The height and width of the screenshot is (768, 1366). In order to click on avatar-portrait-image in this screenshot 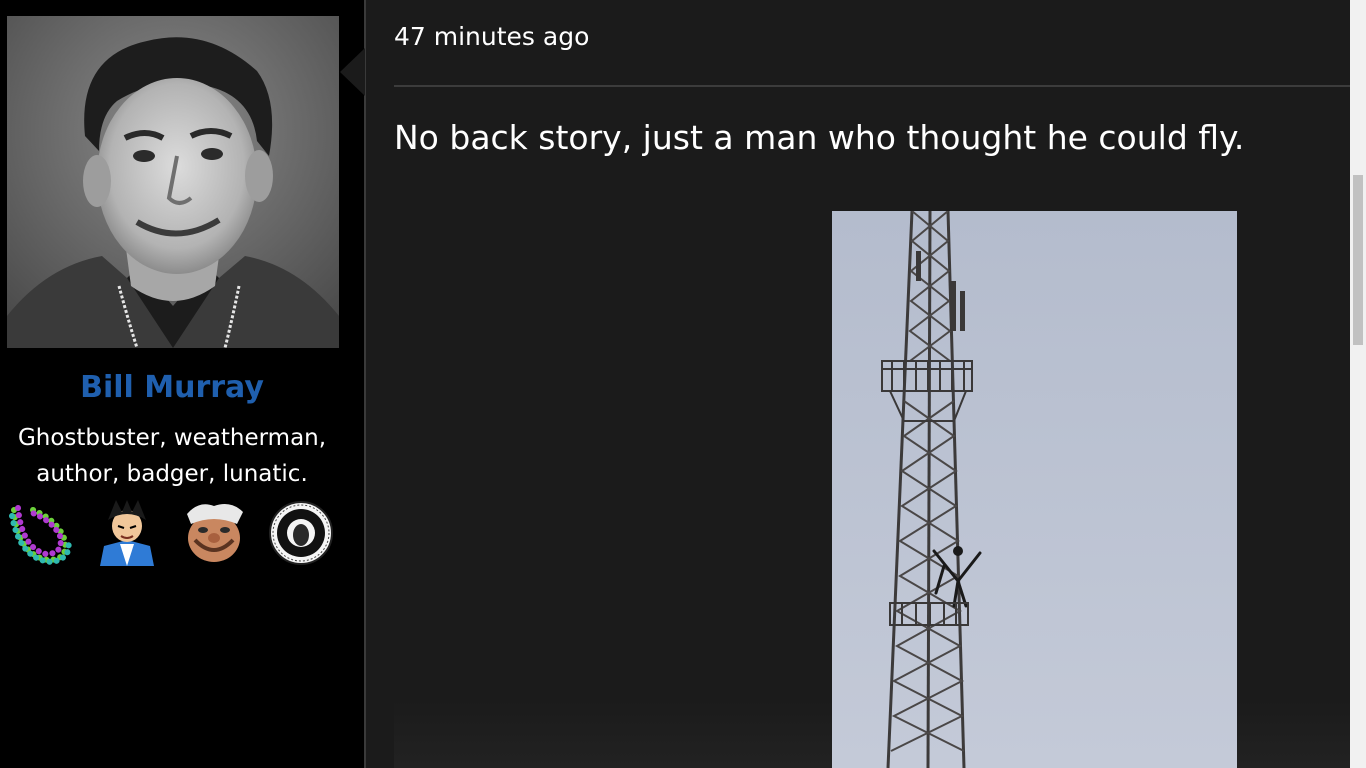, I will do `click(173, 182)`.